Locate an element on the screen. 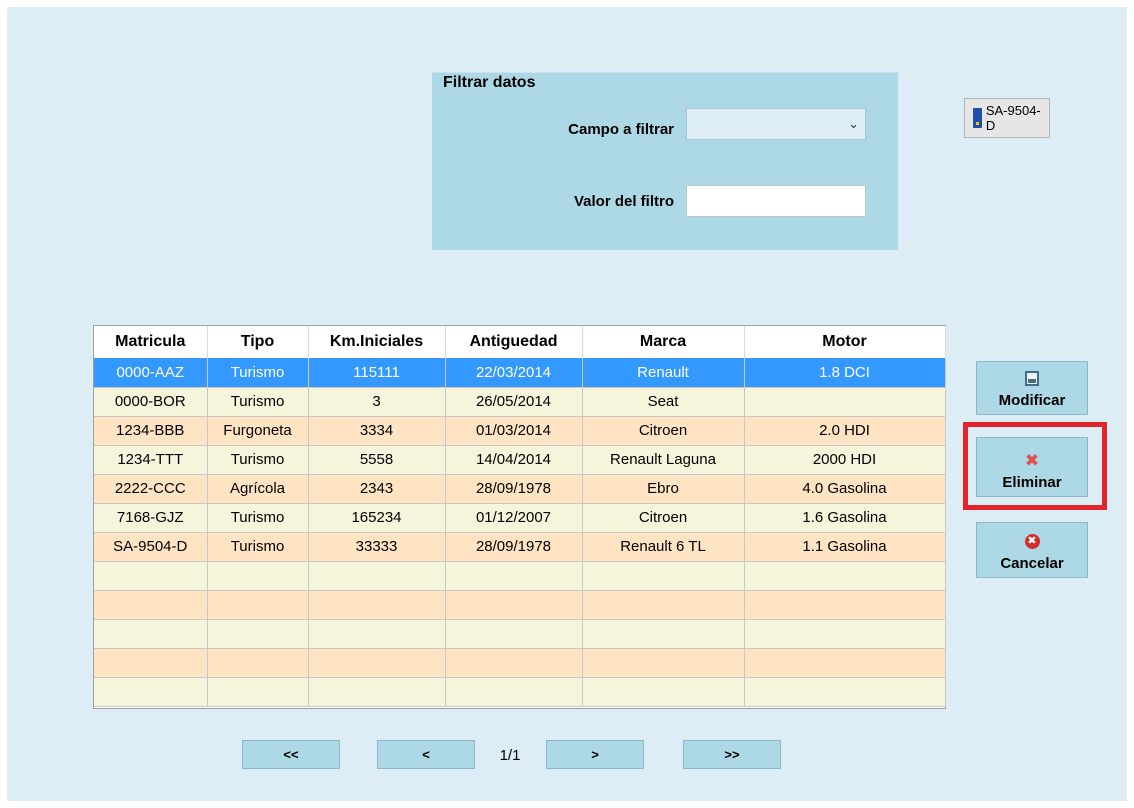 The image size is (1134, 808). table-cell: Renault is located at coordinates (663, 373).